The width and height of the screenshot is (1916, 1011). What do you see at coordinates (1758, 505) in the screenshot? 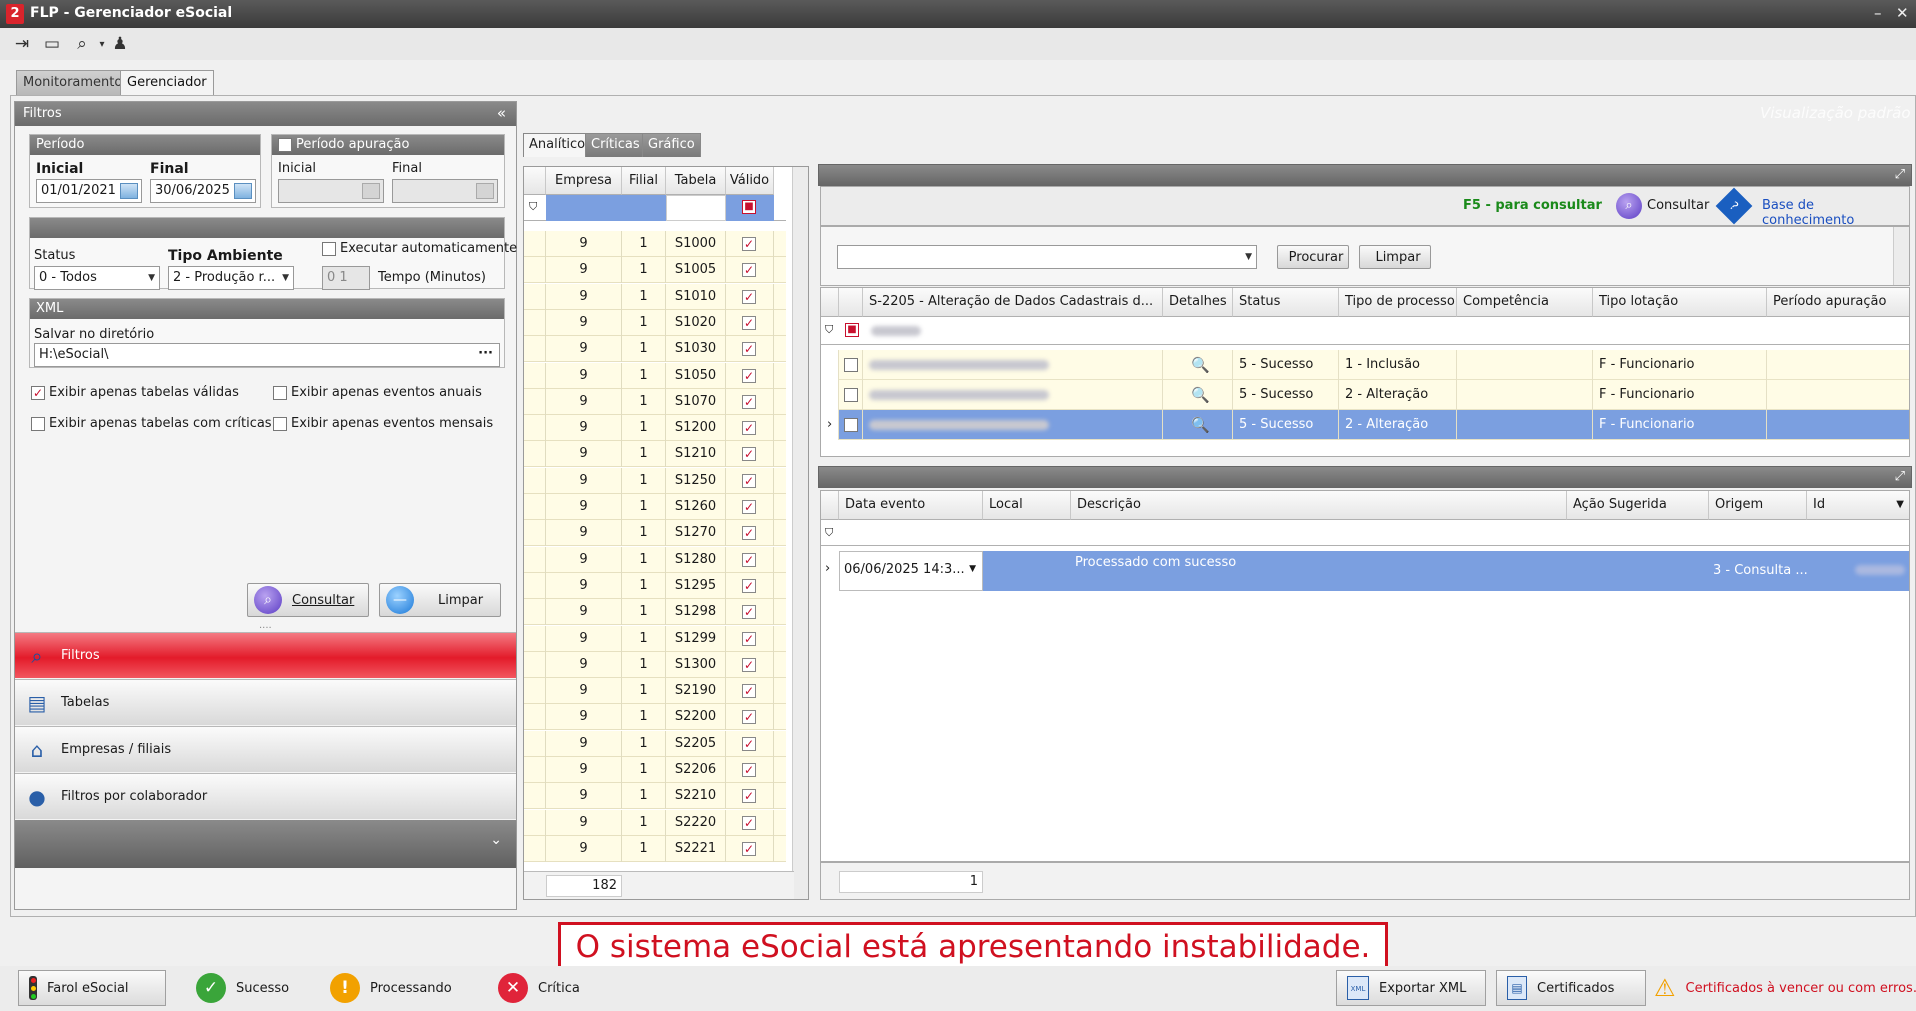
I see `col-origem: Origem` at bounding box center [1758, 505].